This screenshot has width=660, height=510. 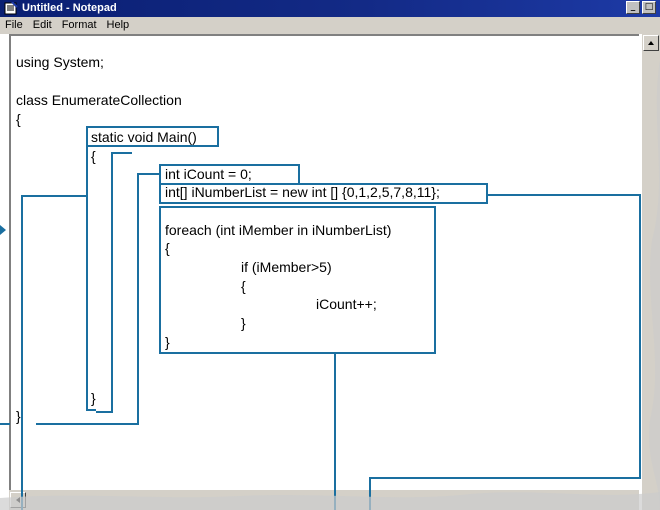 I want to click on callout-arrow-left, so click(x=3, y=230).